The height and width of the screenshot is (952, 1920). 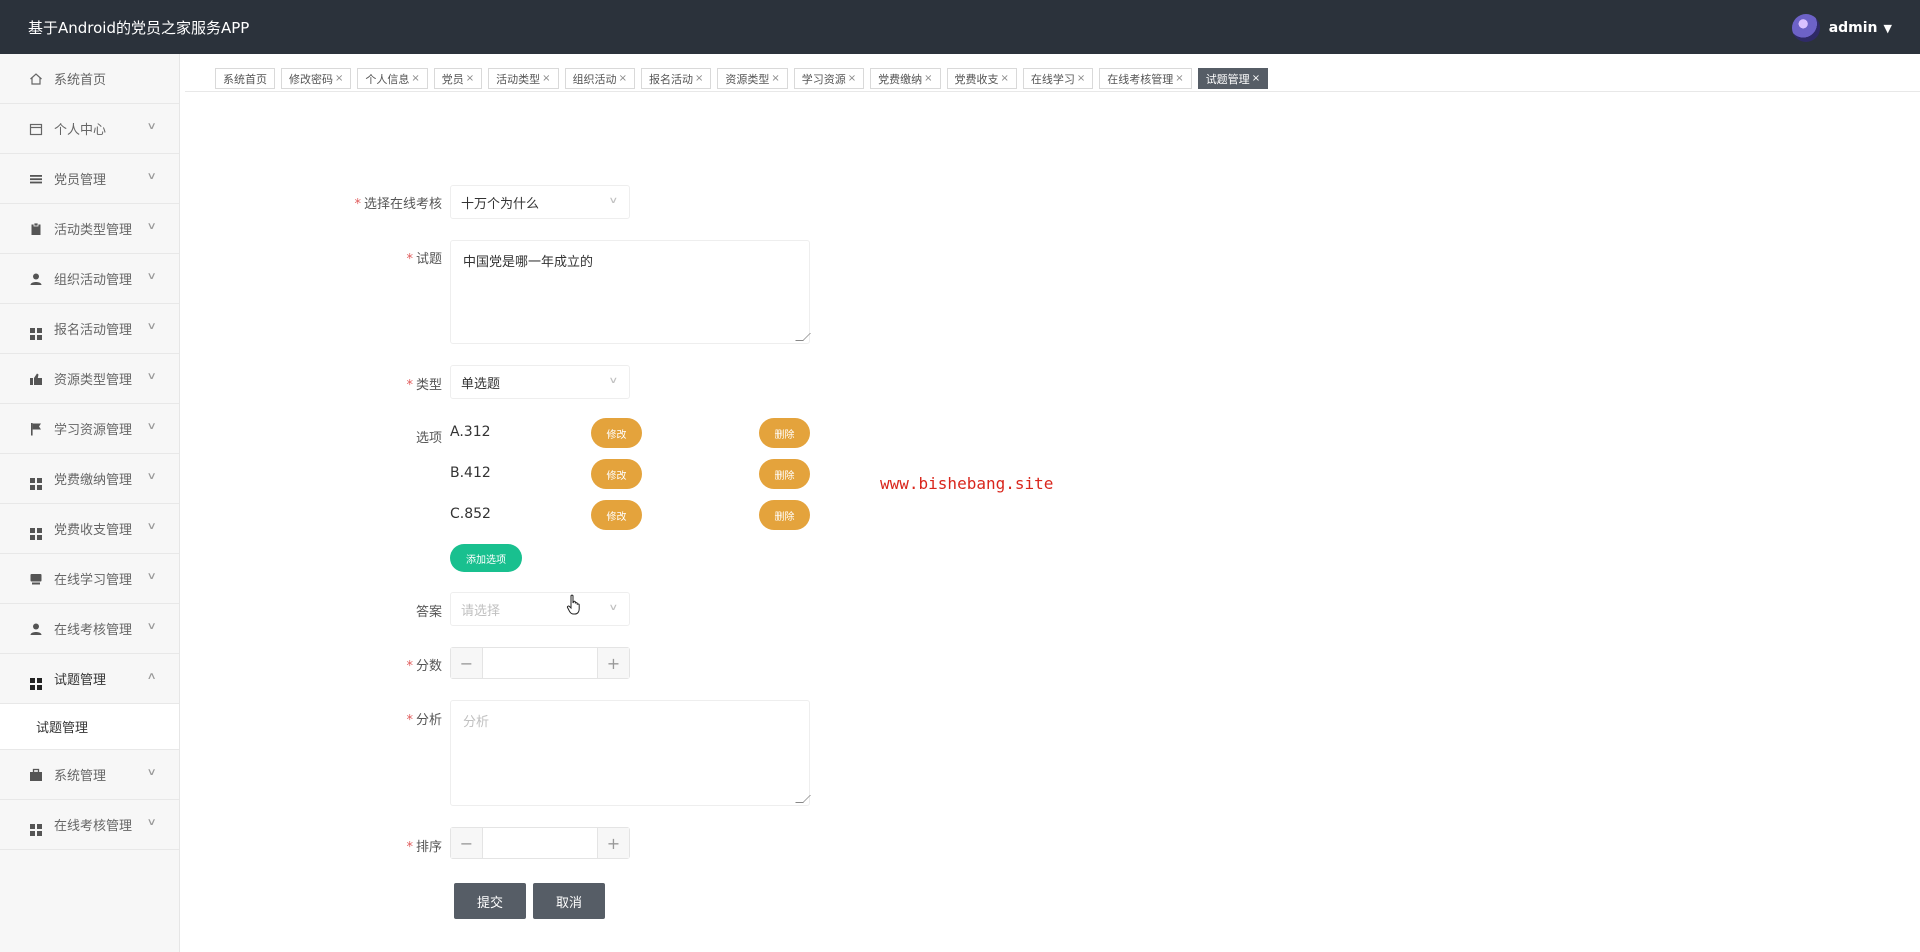 I want to click on list-icon, so click(x=36, y=179).